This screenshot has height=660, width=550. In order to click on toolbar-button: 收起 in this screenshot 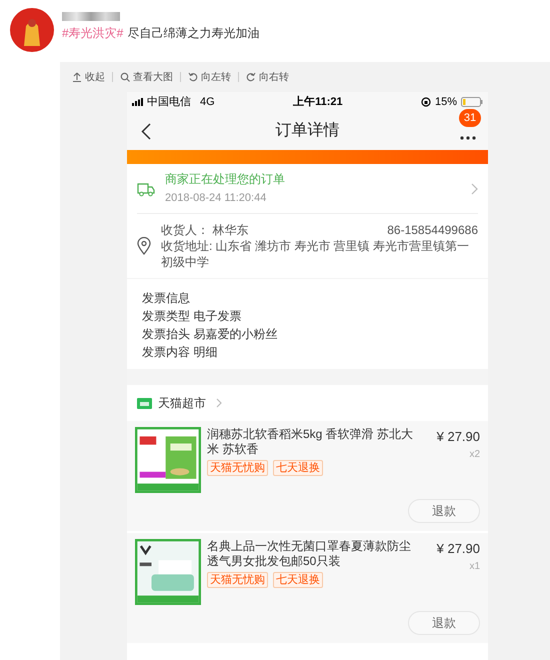, I will do `click(88, 77)`.